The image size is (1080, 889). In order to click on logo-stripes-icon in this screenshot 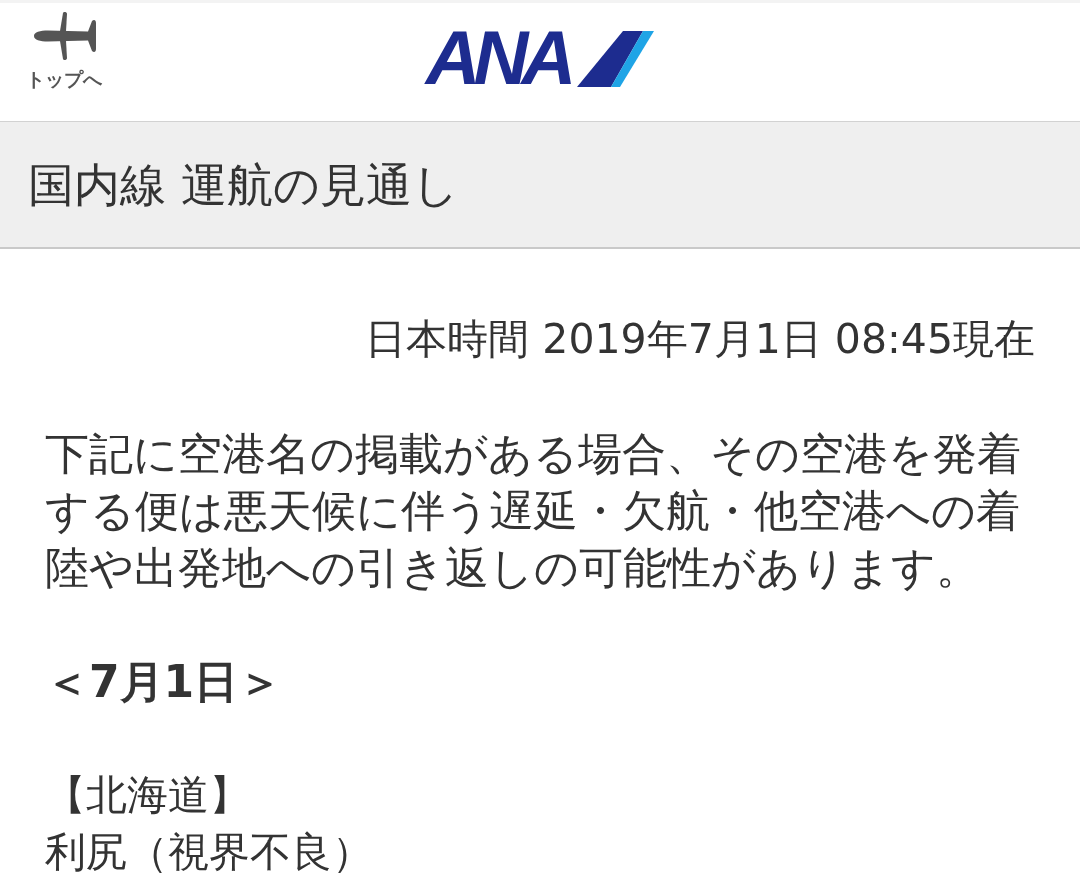, I will do `click(616, 59)`.